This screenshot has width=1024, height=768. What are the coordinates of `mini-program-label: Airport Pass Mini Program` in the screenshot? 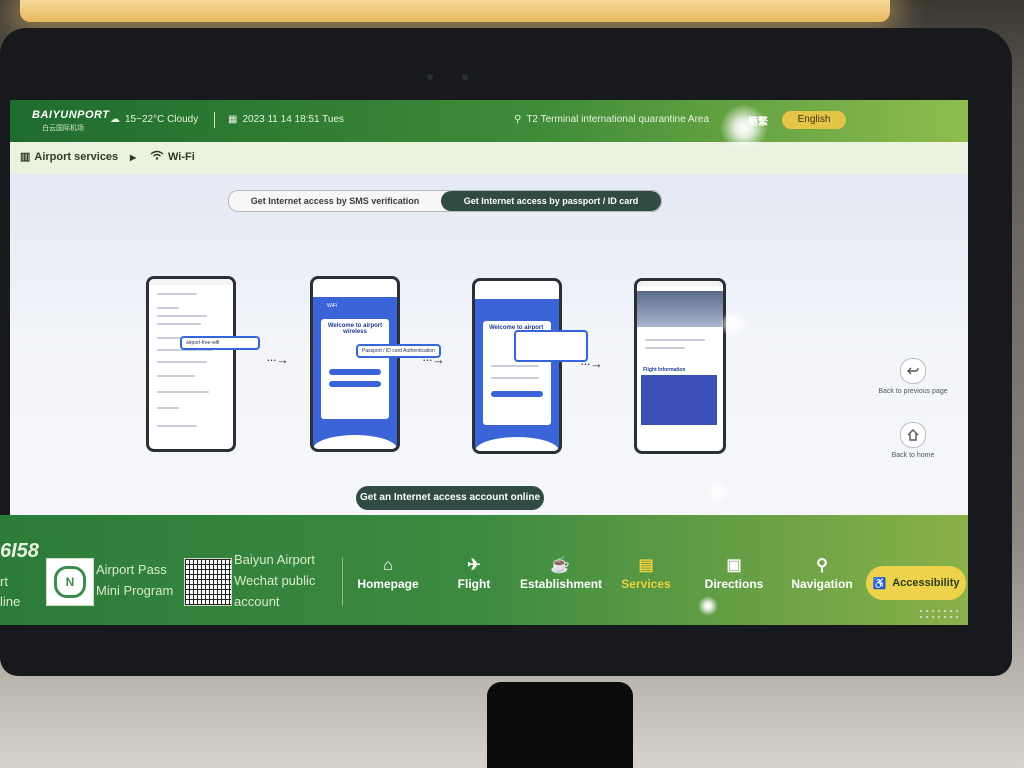 It's located at (135, 580).